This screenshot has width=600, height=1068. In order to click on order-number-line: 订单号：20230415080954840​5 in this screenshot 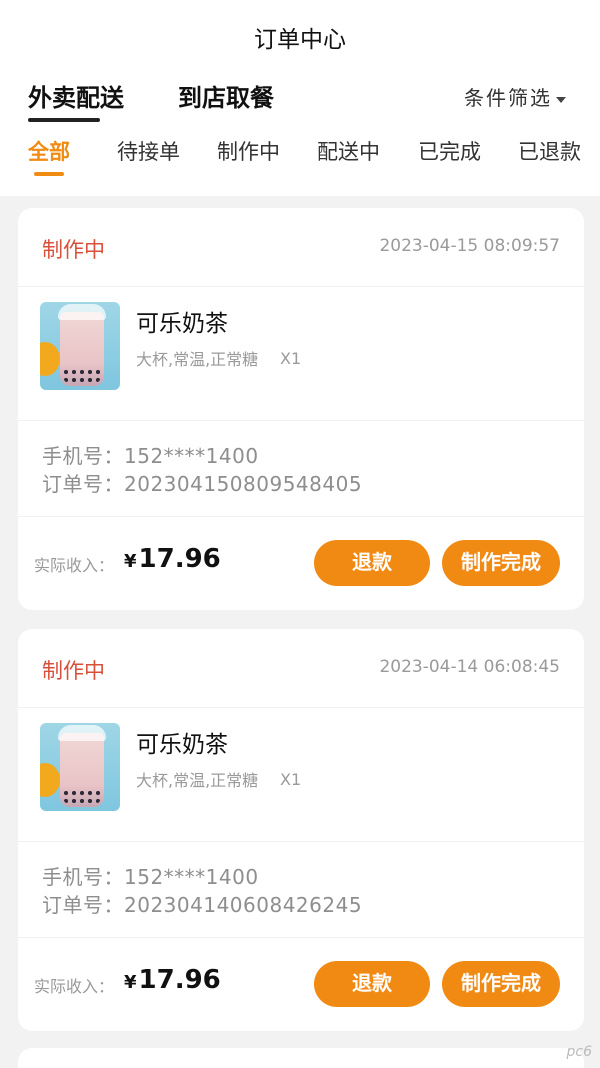, I will do `click(202, 482)`.